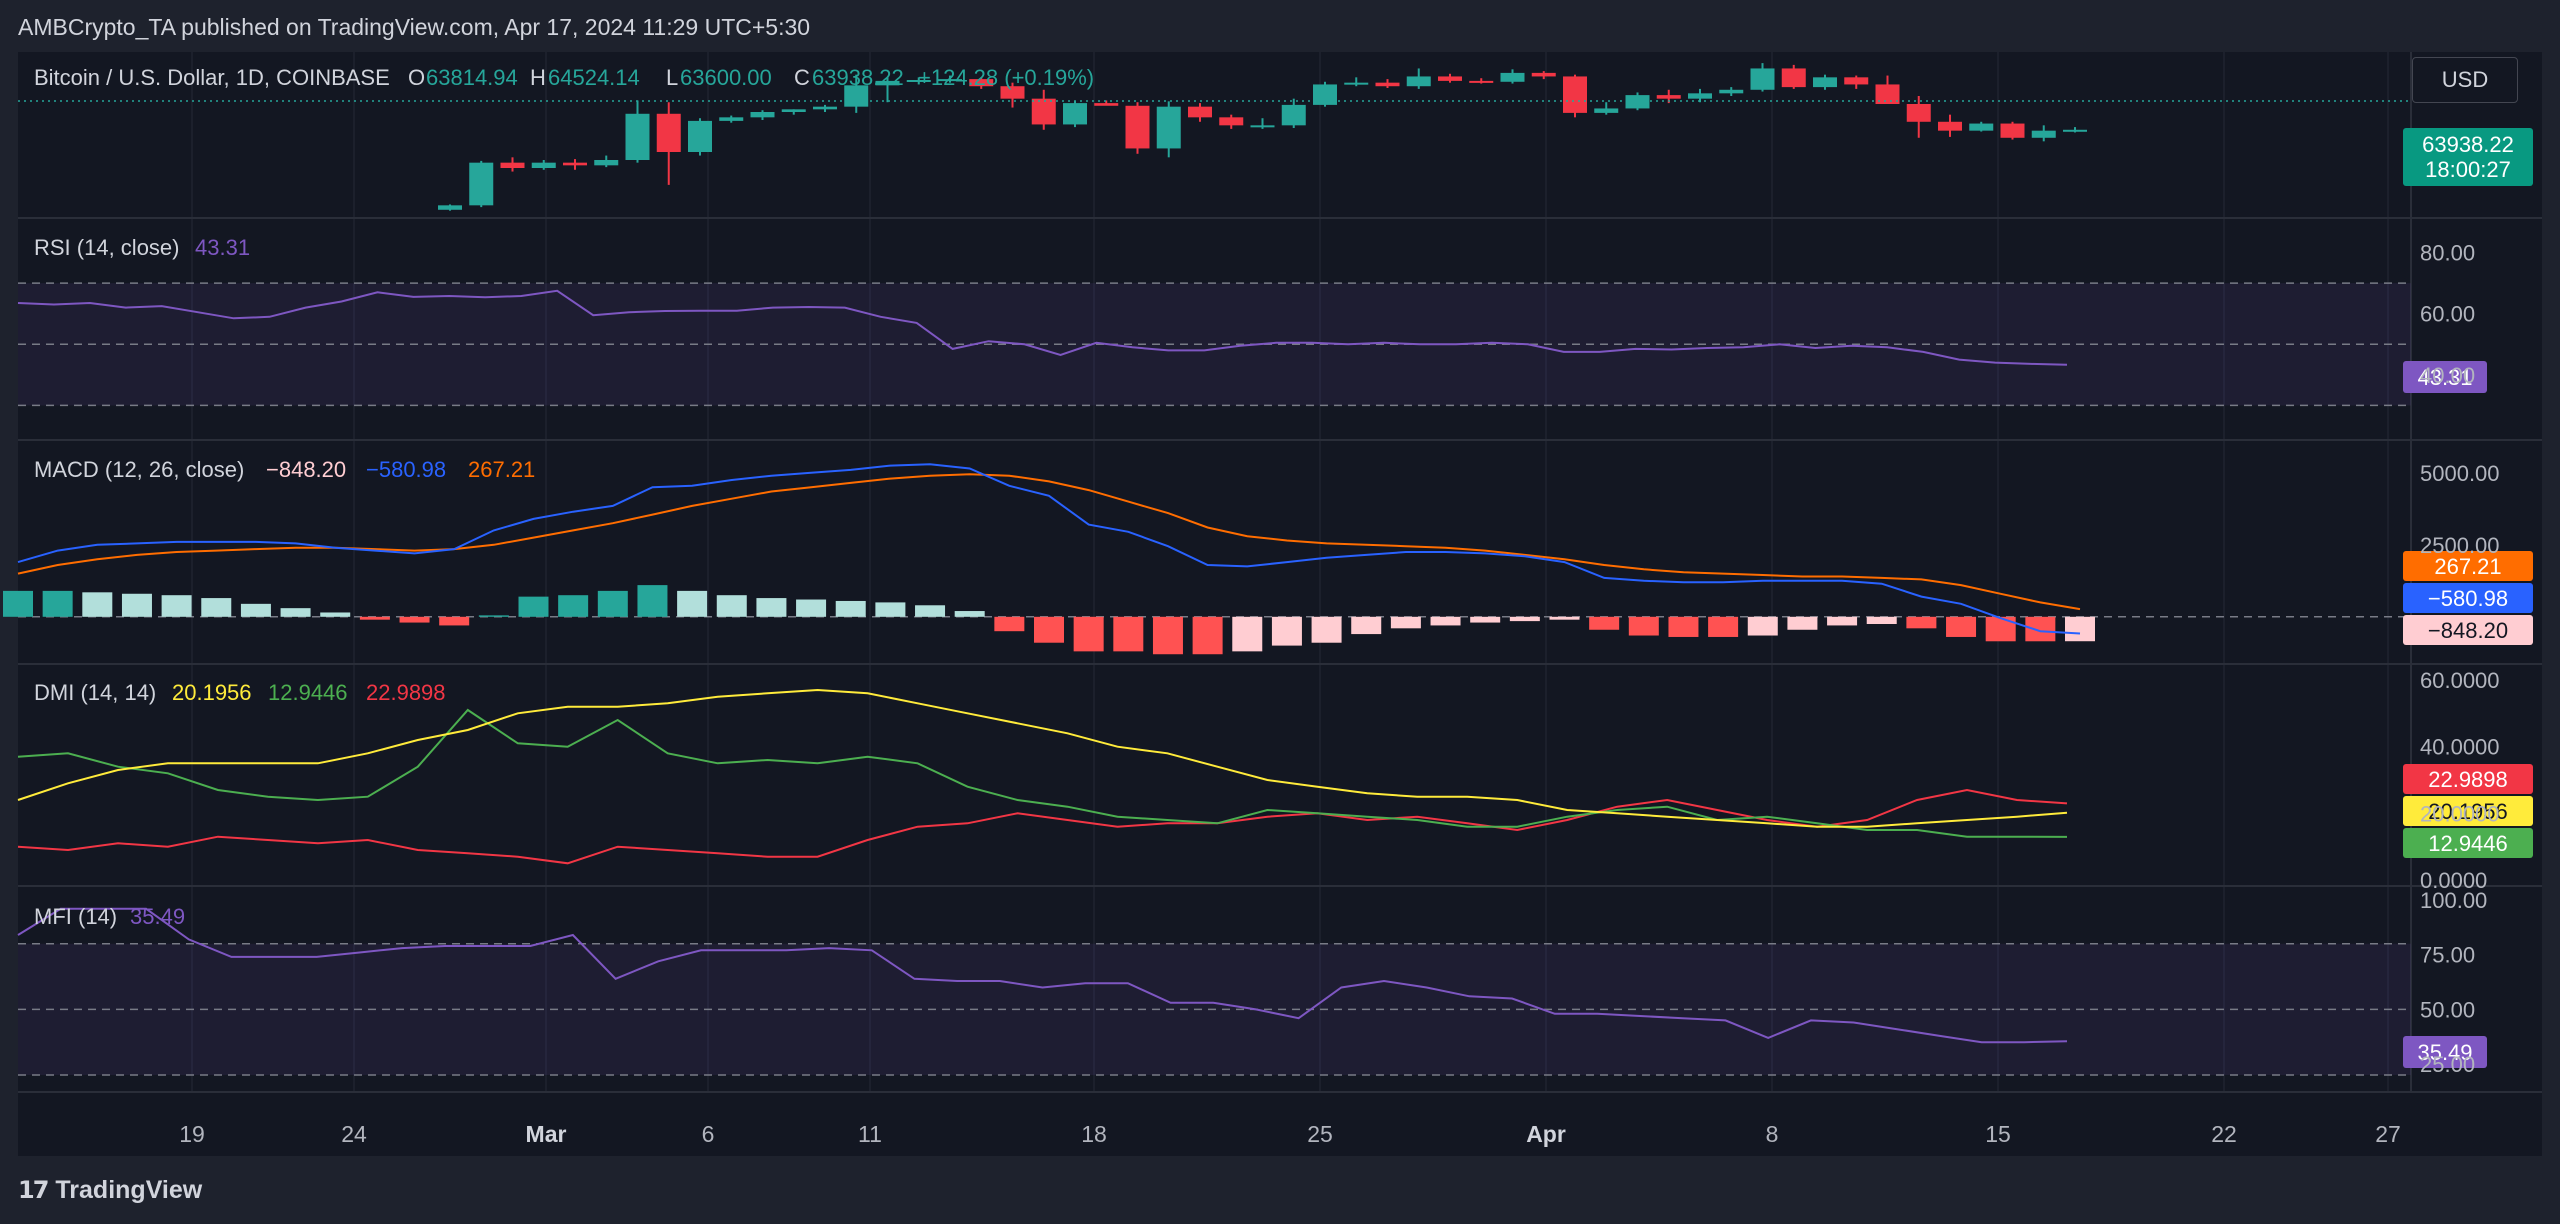 The image size is (2560, 1224). Describe the element at coordinates (110, 1190) in the screenshot. I see `tradingview-brand: 𝟭𝟳 TradingView` at that location.